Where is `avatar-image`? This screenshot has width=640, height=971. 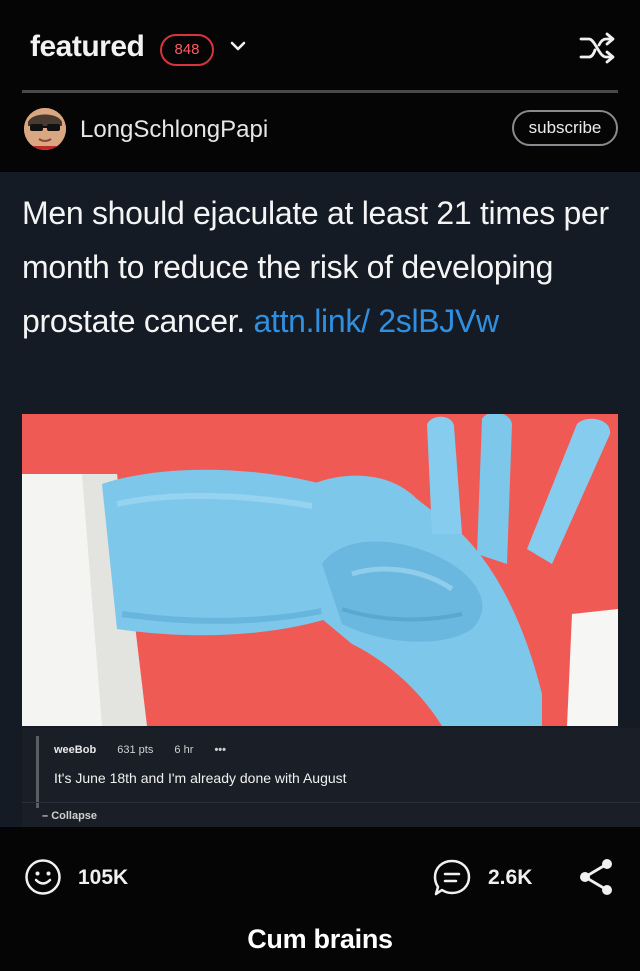
avatar-image is located at coordinates (45, 129).